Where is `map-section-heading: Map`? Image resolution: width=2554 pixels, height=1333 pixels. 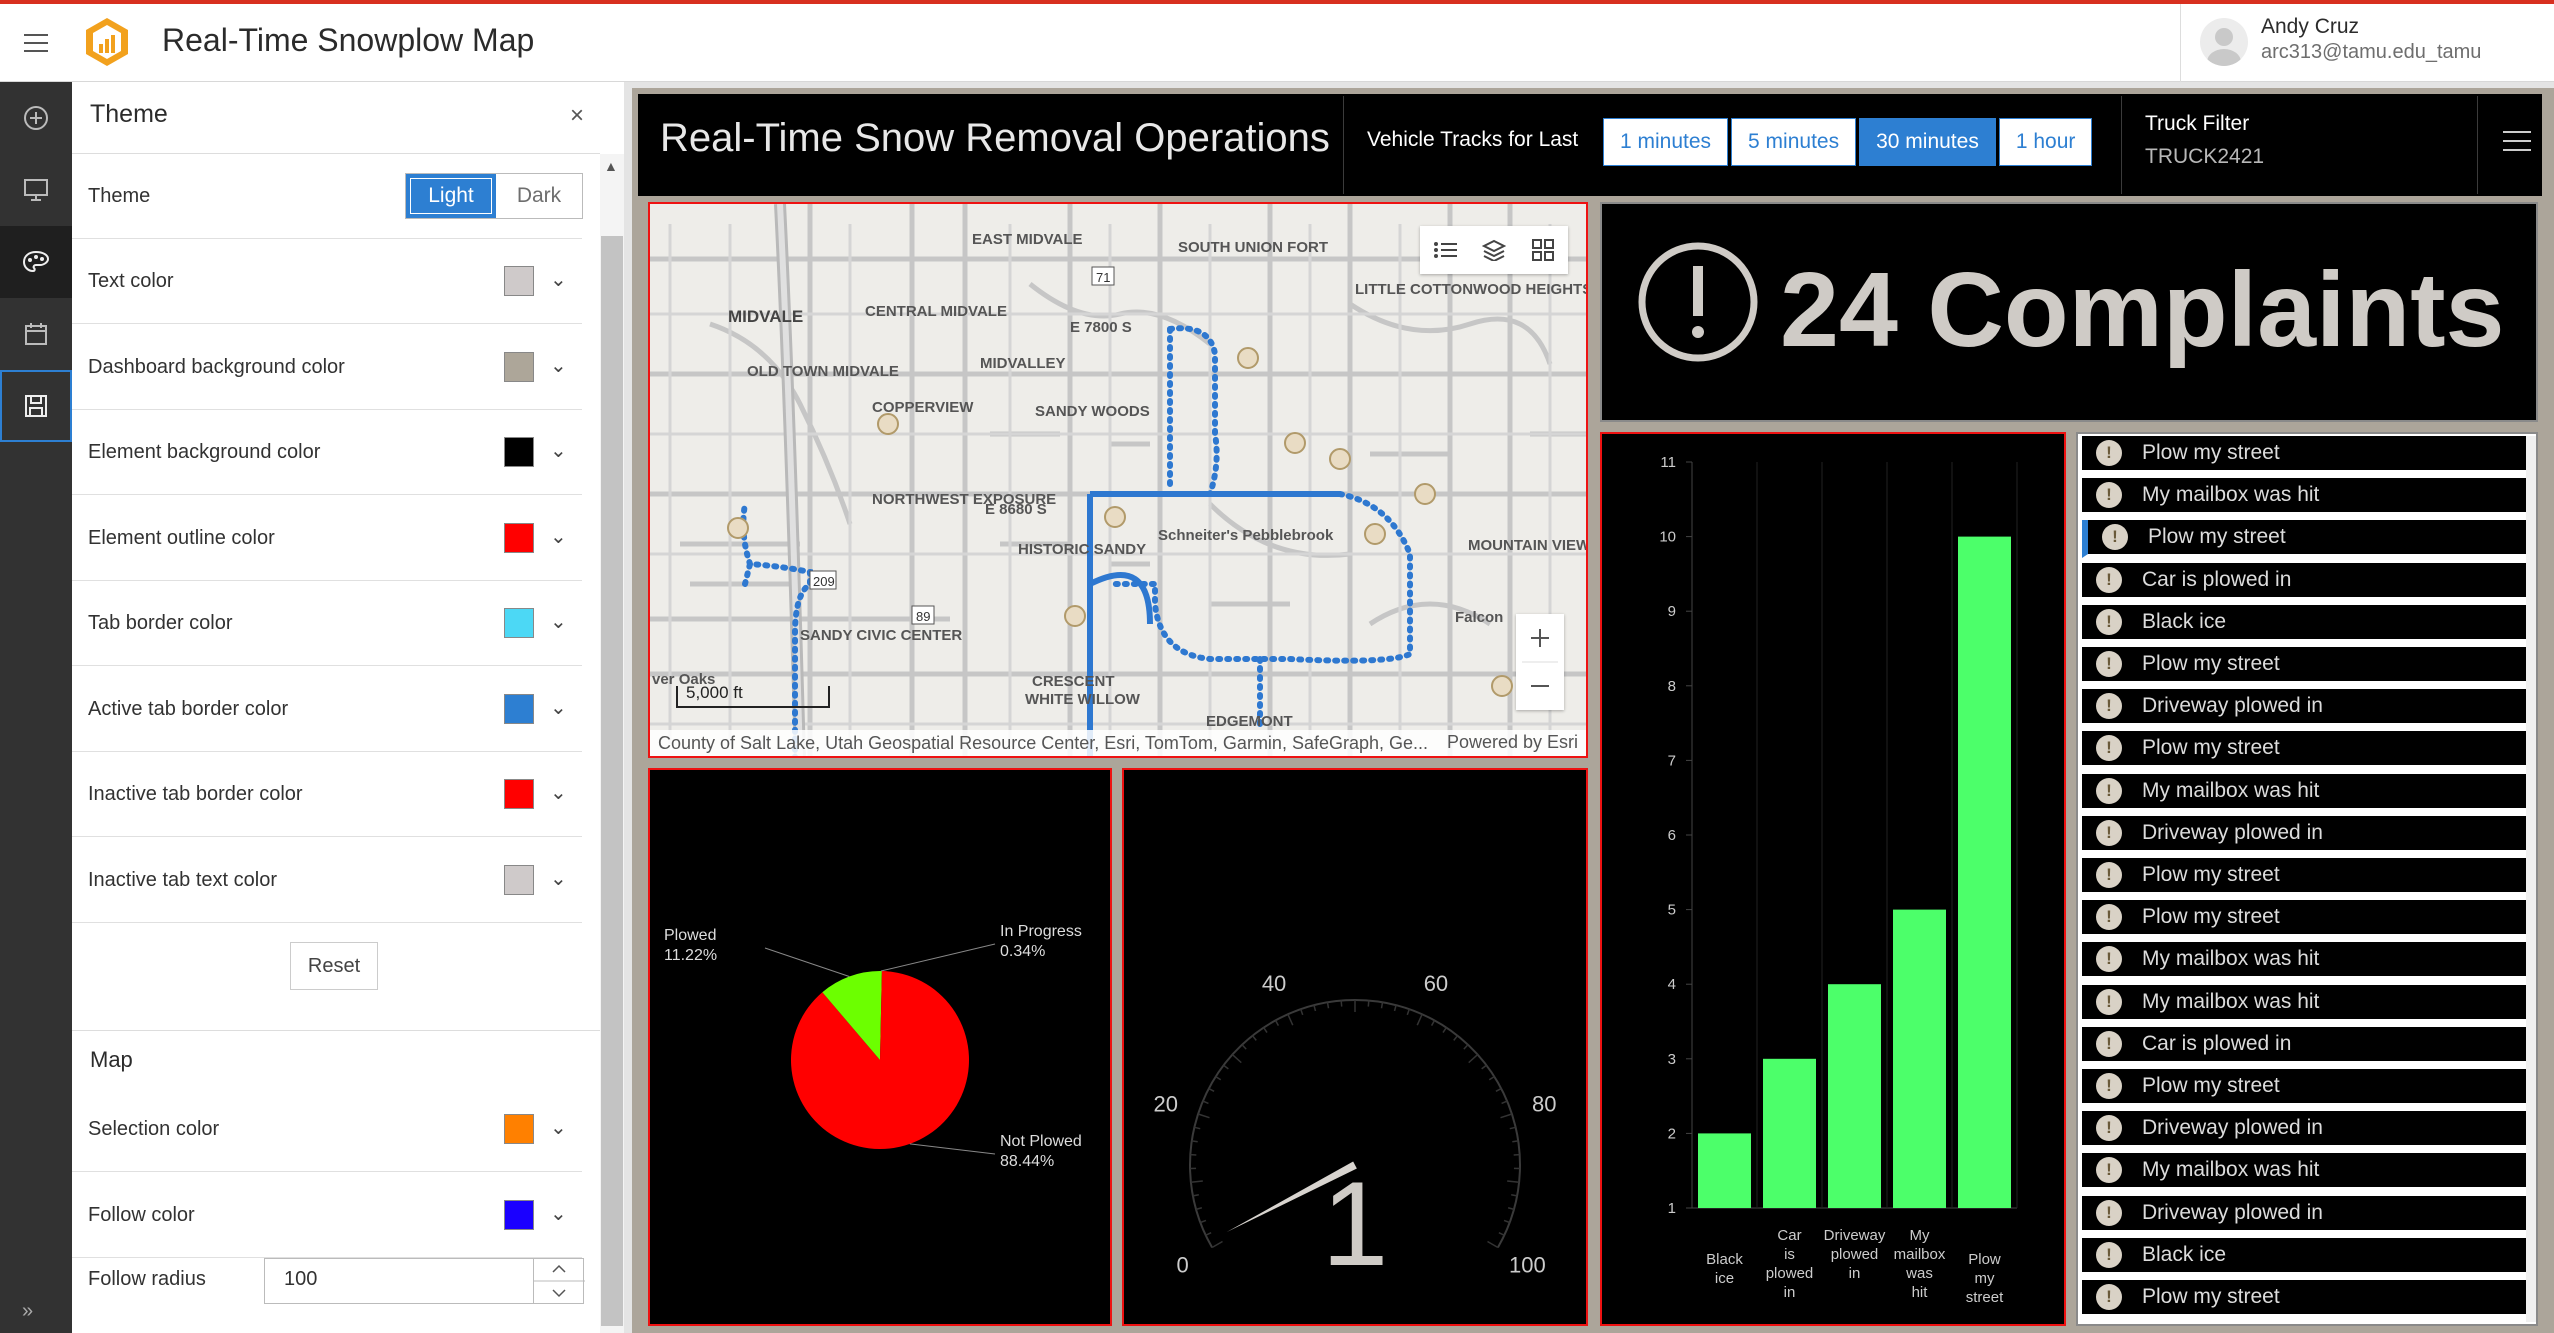
map-section-heading: Map is located at coordinates (111, 1059).